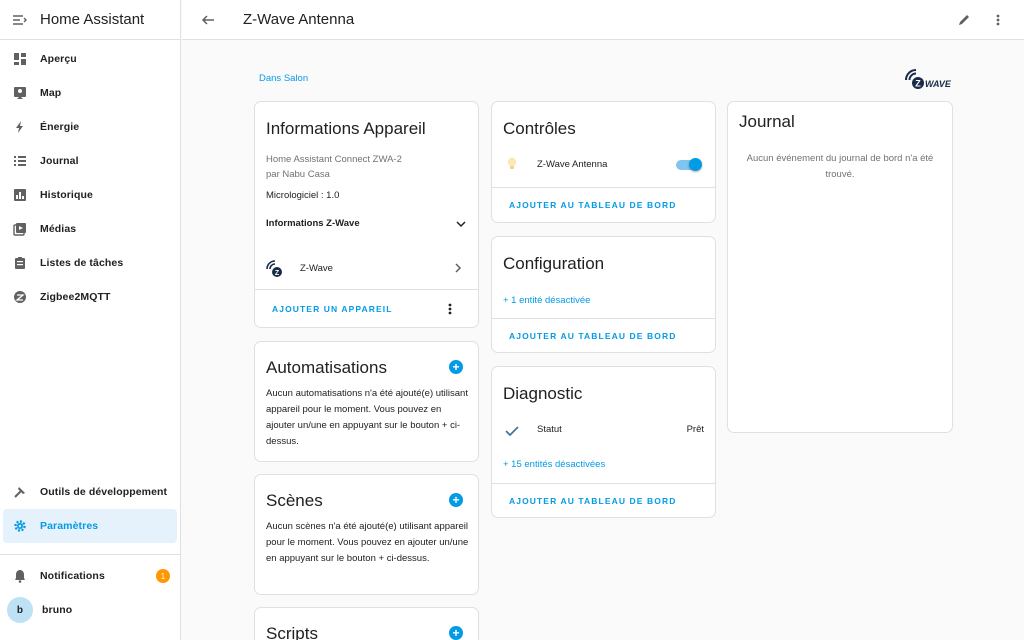 This screenshot has width=1024, height=640. I want to click on clipboard-list-icon, so click(20, 263).